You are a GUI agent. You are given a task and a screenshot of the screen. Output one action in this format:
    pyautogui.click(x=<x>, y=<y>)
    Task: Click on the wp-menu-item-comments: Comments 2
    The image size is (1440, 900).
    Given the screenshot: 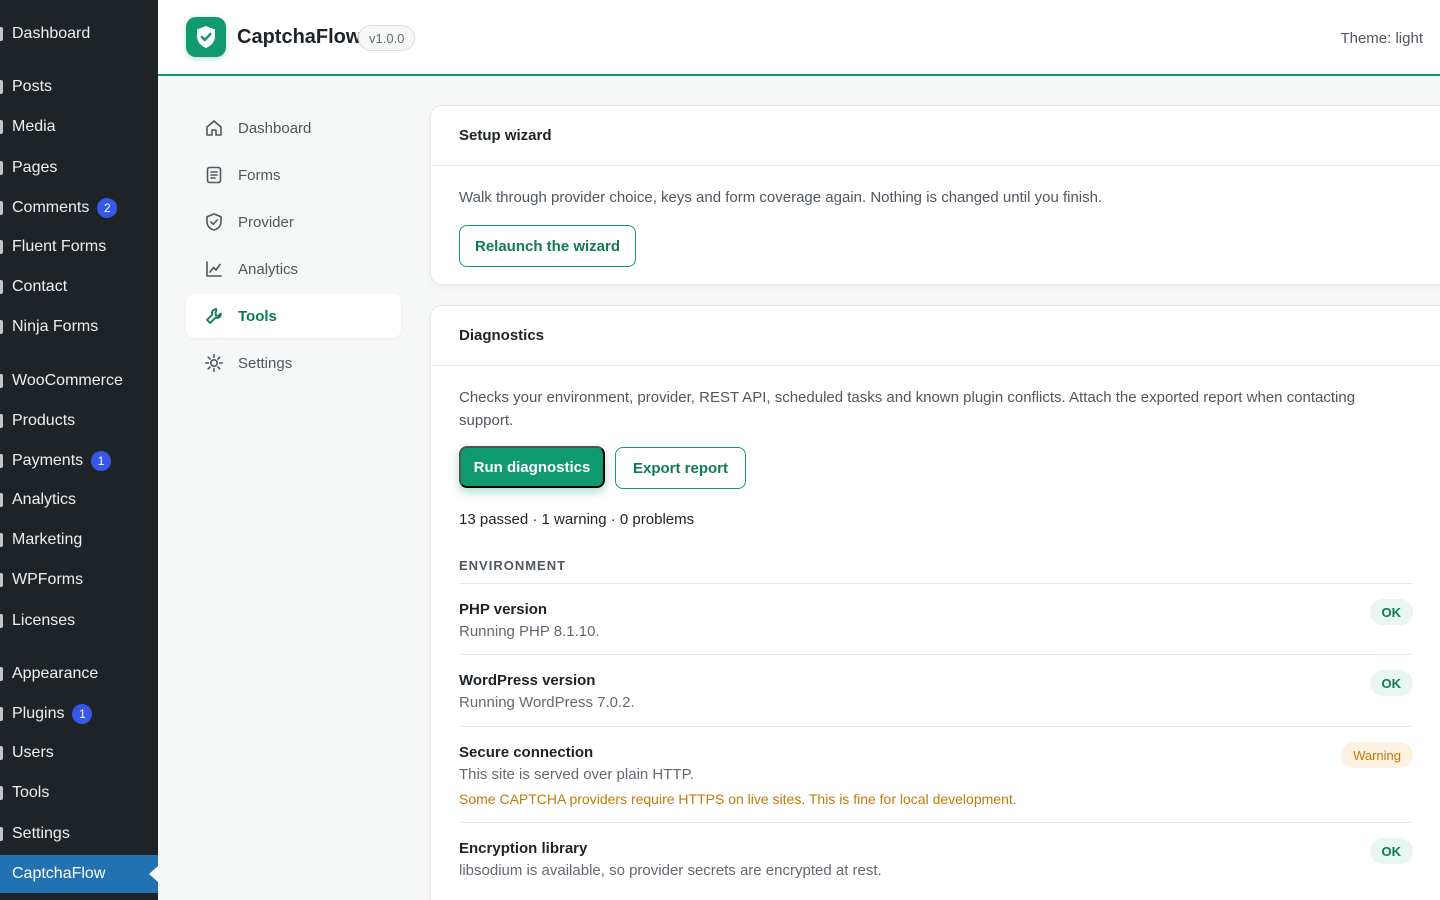 What is the action you would take?
    pyautogui.click(x=79, y=208)
    